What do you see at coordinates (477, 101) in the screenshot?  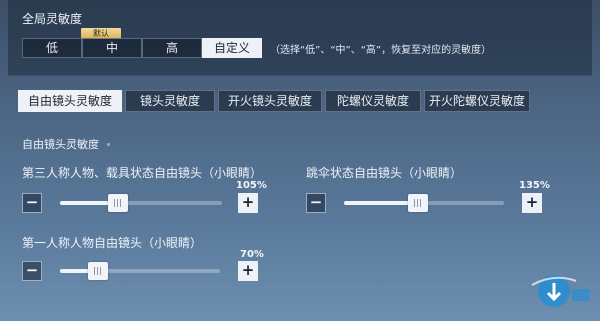 I see `tab-fire-gyroscope: 开火陀螺仪灵敏度` at bounding box center [477, 101].